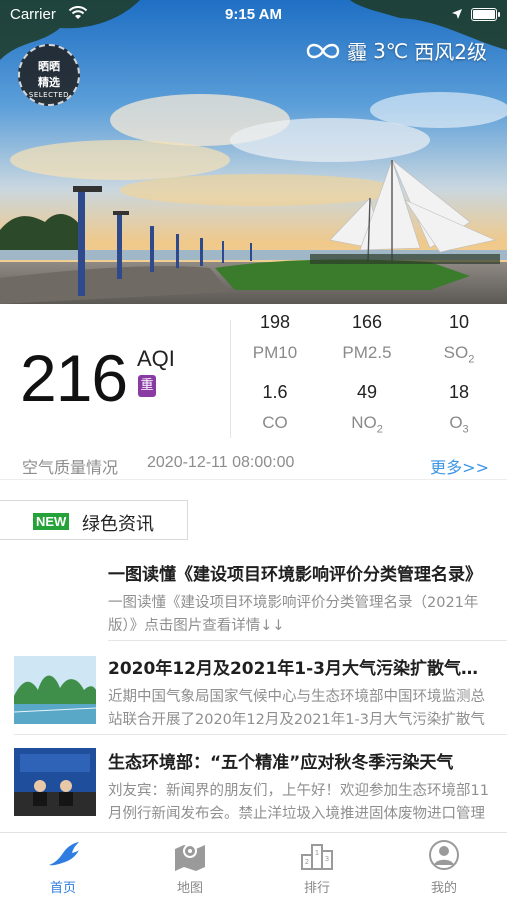 Image resolution: width=507 pixels, height=900 pixels. Describe the element at coordinates (459, 424) in the screenshot. I see `pollutant-name: O3` at that location.